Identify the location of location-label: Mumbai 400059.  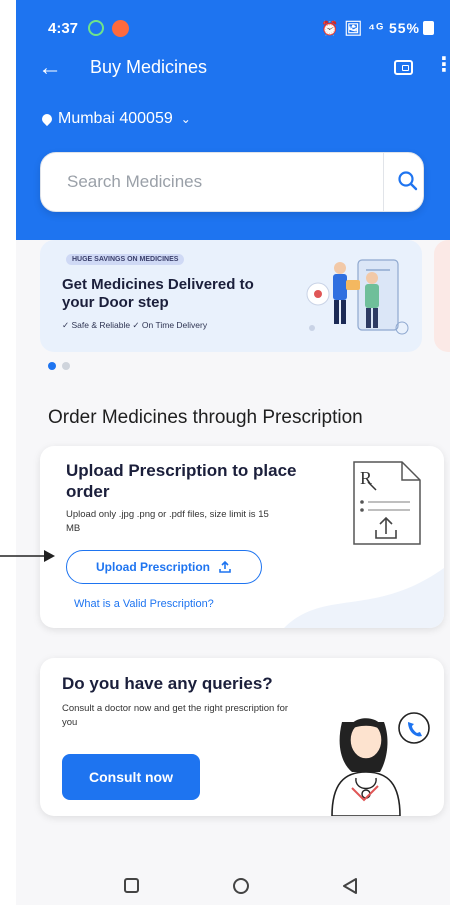
(115, 118).